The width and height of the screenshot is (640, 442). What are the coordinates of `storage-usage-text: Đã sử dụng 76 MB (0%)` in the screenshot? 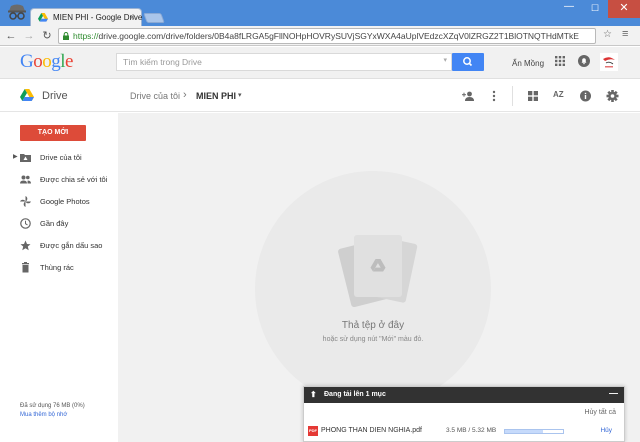 It's located at (52, 406).